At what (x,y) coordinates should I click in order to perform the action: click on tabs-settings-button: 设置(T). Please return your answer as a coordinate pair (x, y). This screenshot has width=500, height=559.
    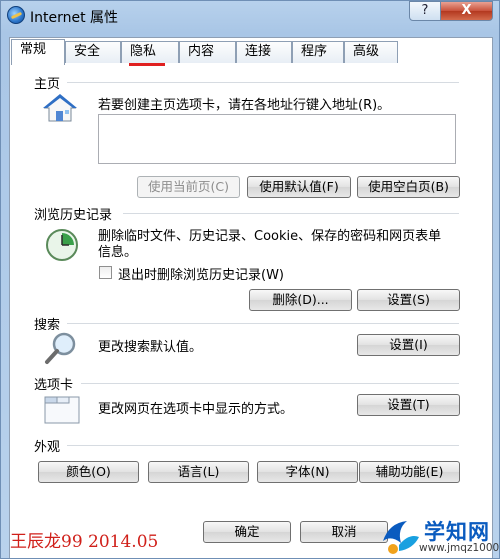
    Looking at the image, I should click on (408, 405).